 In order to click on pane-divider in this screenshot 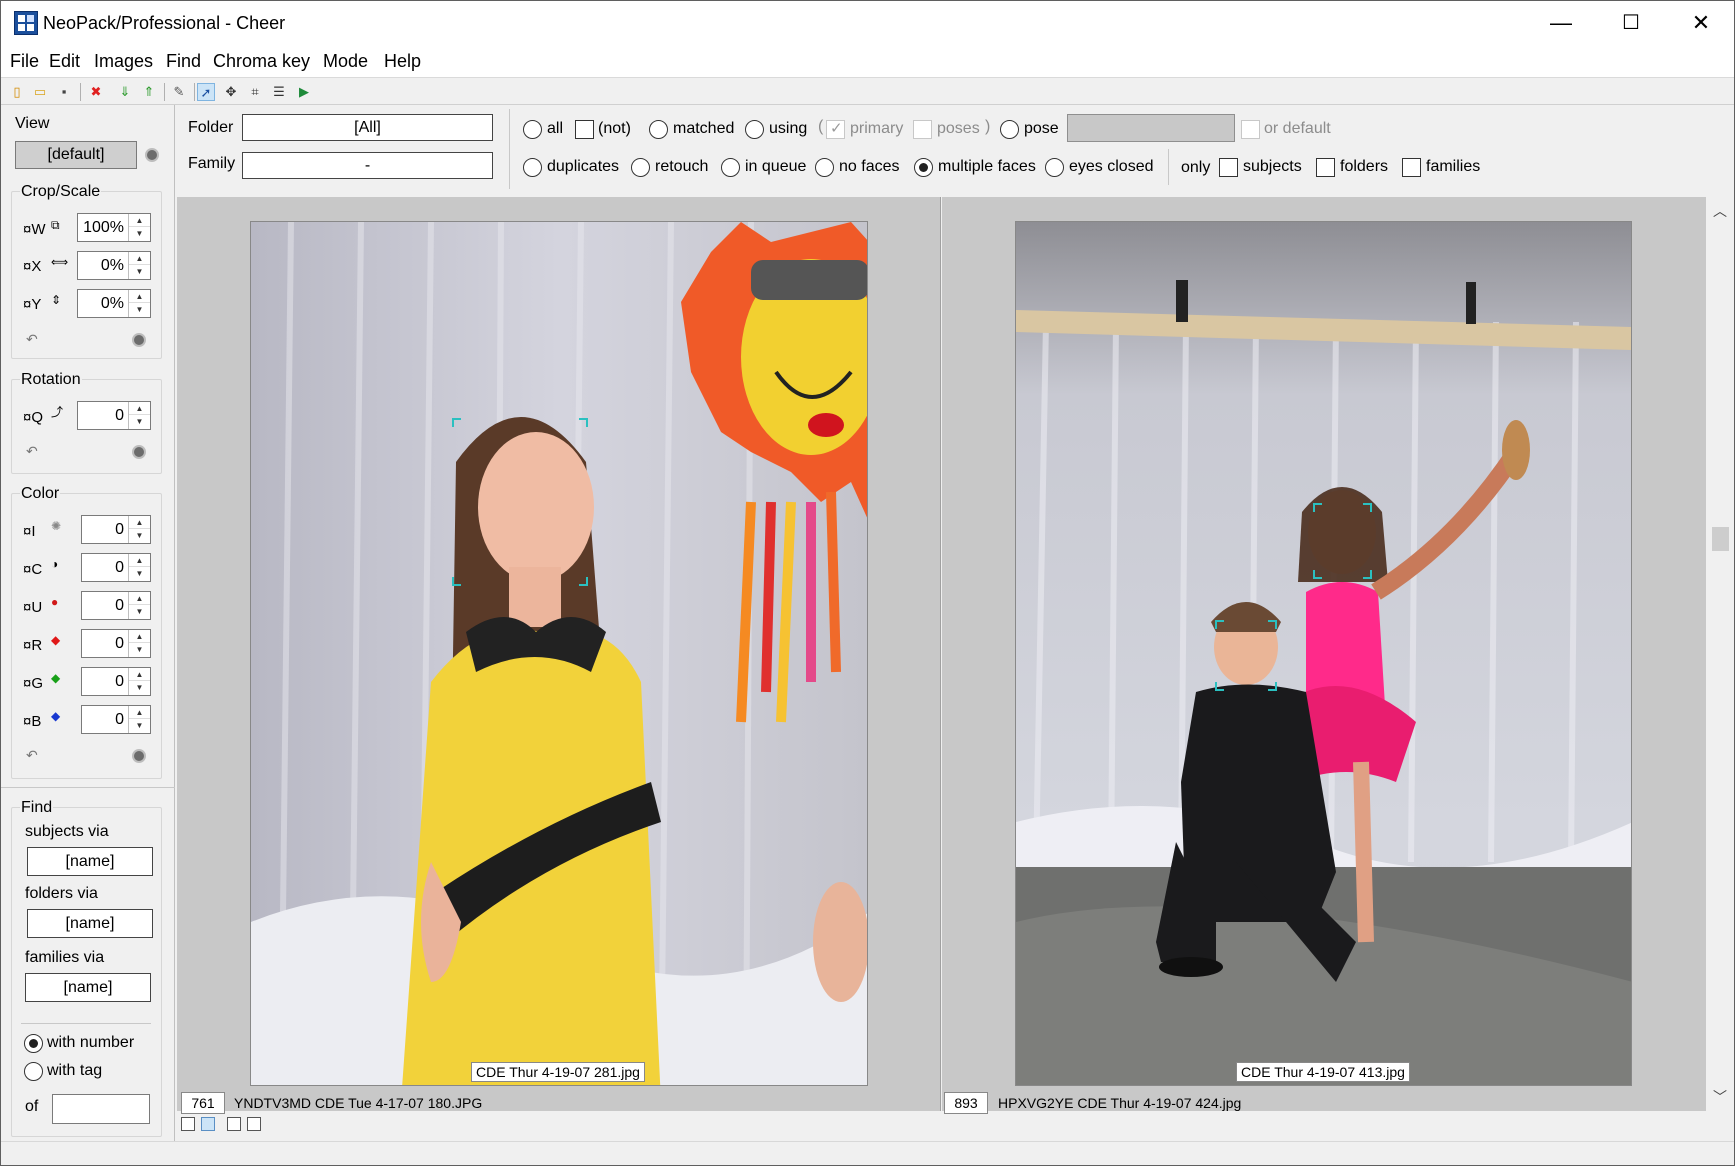, I will do `click(941, 654)`.